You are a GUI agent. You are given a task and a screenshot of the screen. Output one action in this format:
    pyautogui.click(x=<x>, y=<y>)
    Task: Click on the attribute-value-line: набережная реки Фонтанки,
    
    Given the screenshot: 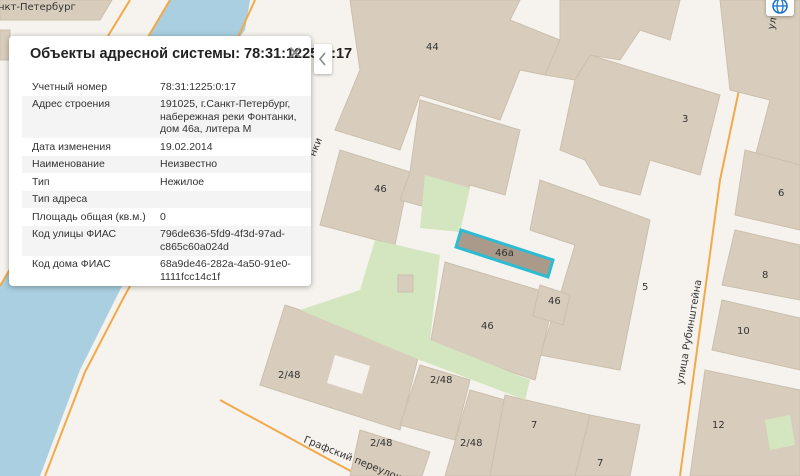 What is the action you would take?
    pyautogui.click(x=228, y=116)
    